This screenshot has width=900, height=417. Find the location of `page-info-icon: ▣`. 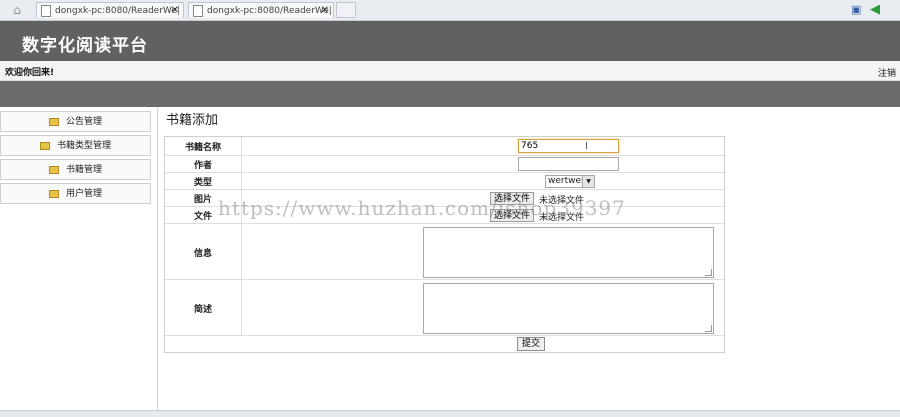

page-info-icon: ▣ is located at coordinates (857, 9).